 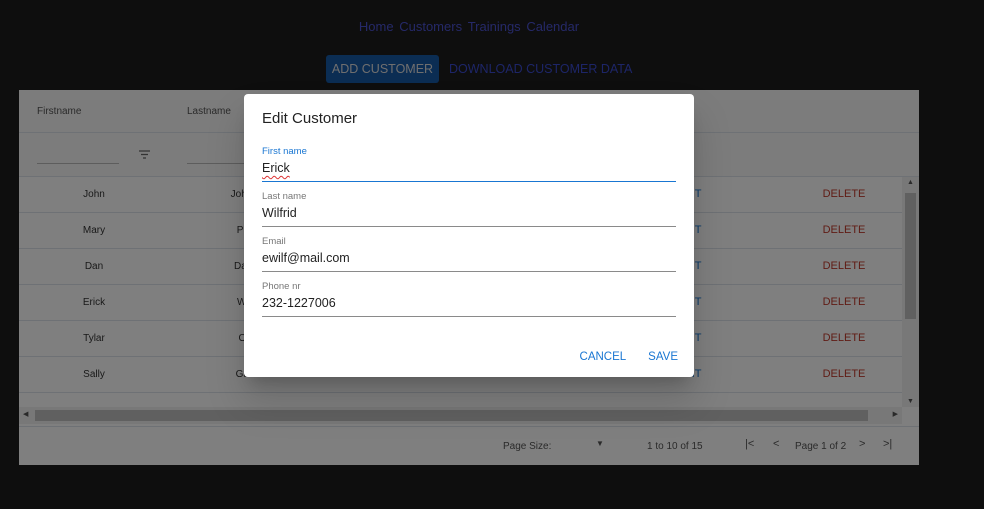 I want to click on phone-field: Phone nr 232-1227006, so click(x=469, y=299).